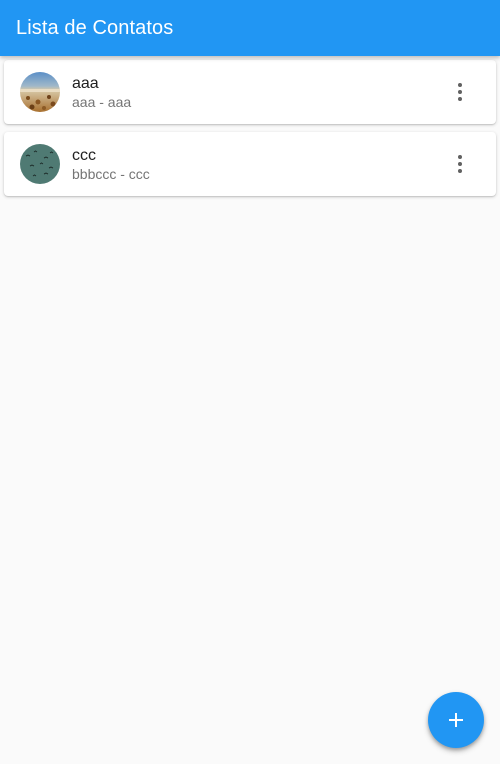 This screenshot has height=764, width=500. What do you see at coordinates (95, 27) in the screenshot?
I see `page-title: Lista de Contatos` at bounding box center [95, 27].